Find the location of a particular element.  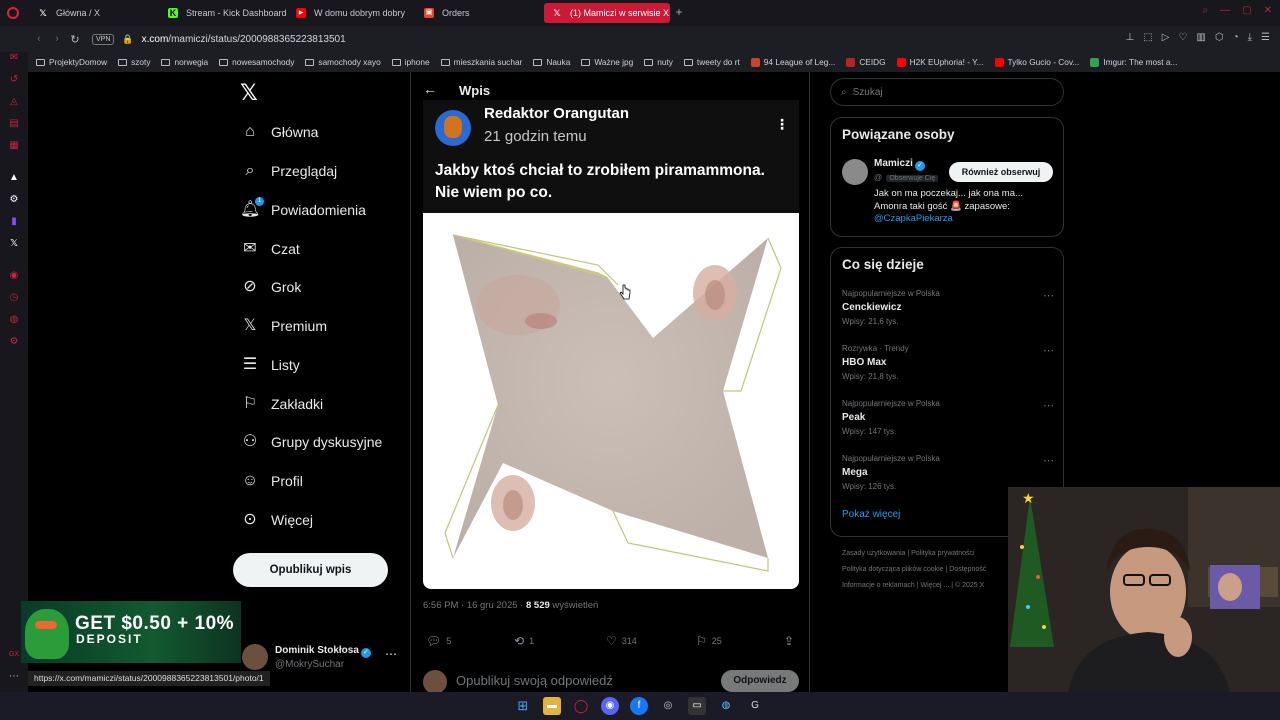

nav-item-home: ⌂ Główna is located at coordinates (279, 132).